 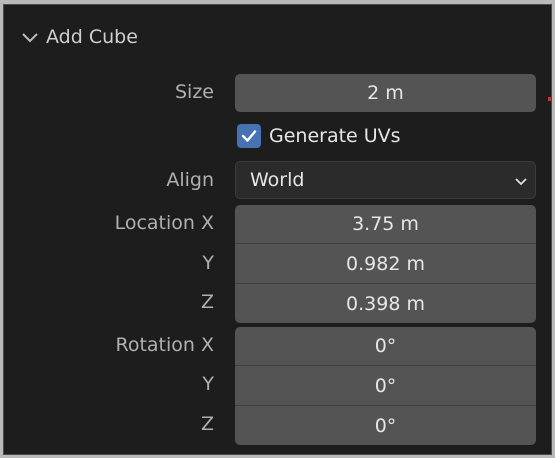 I want to click on generate-uvs-toggle: Generate UVs, so click(x=319, y=136).